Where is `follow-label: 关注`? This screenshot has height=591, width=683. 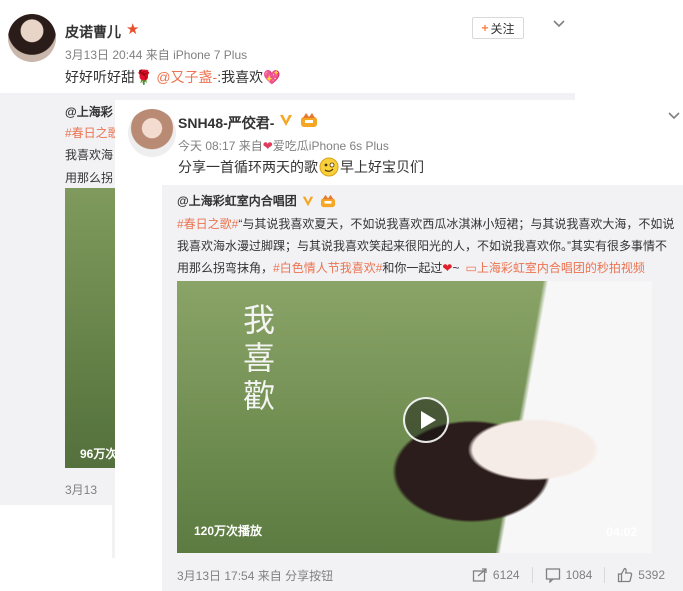 follow-label: 关注 is located at coordinates (502, 28).